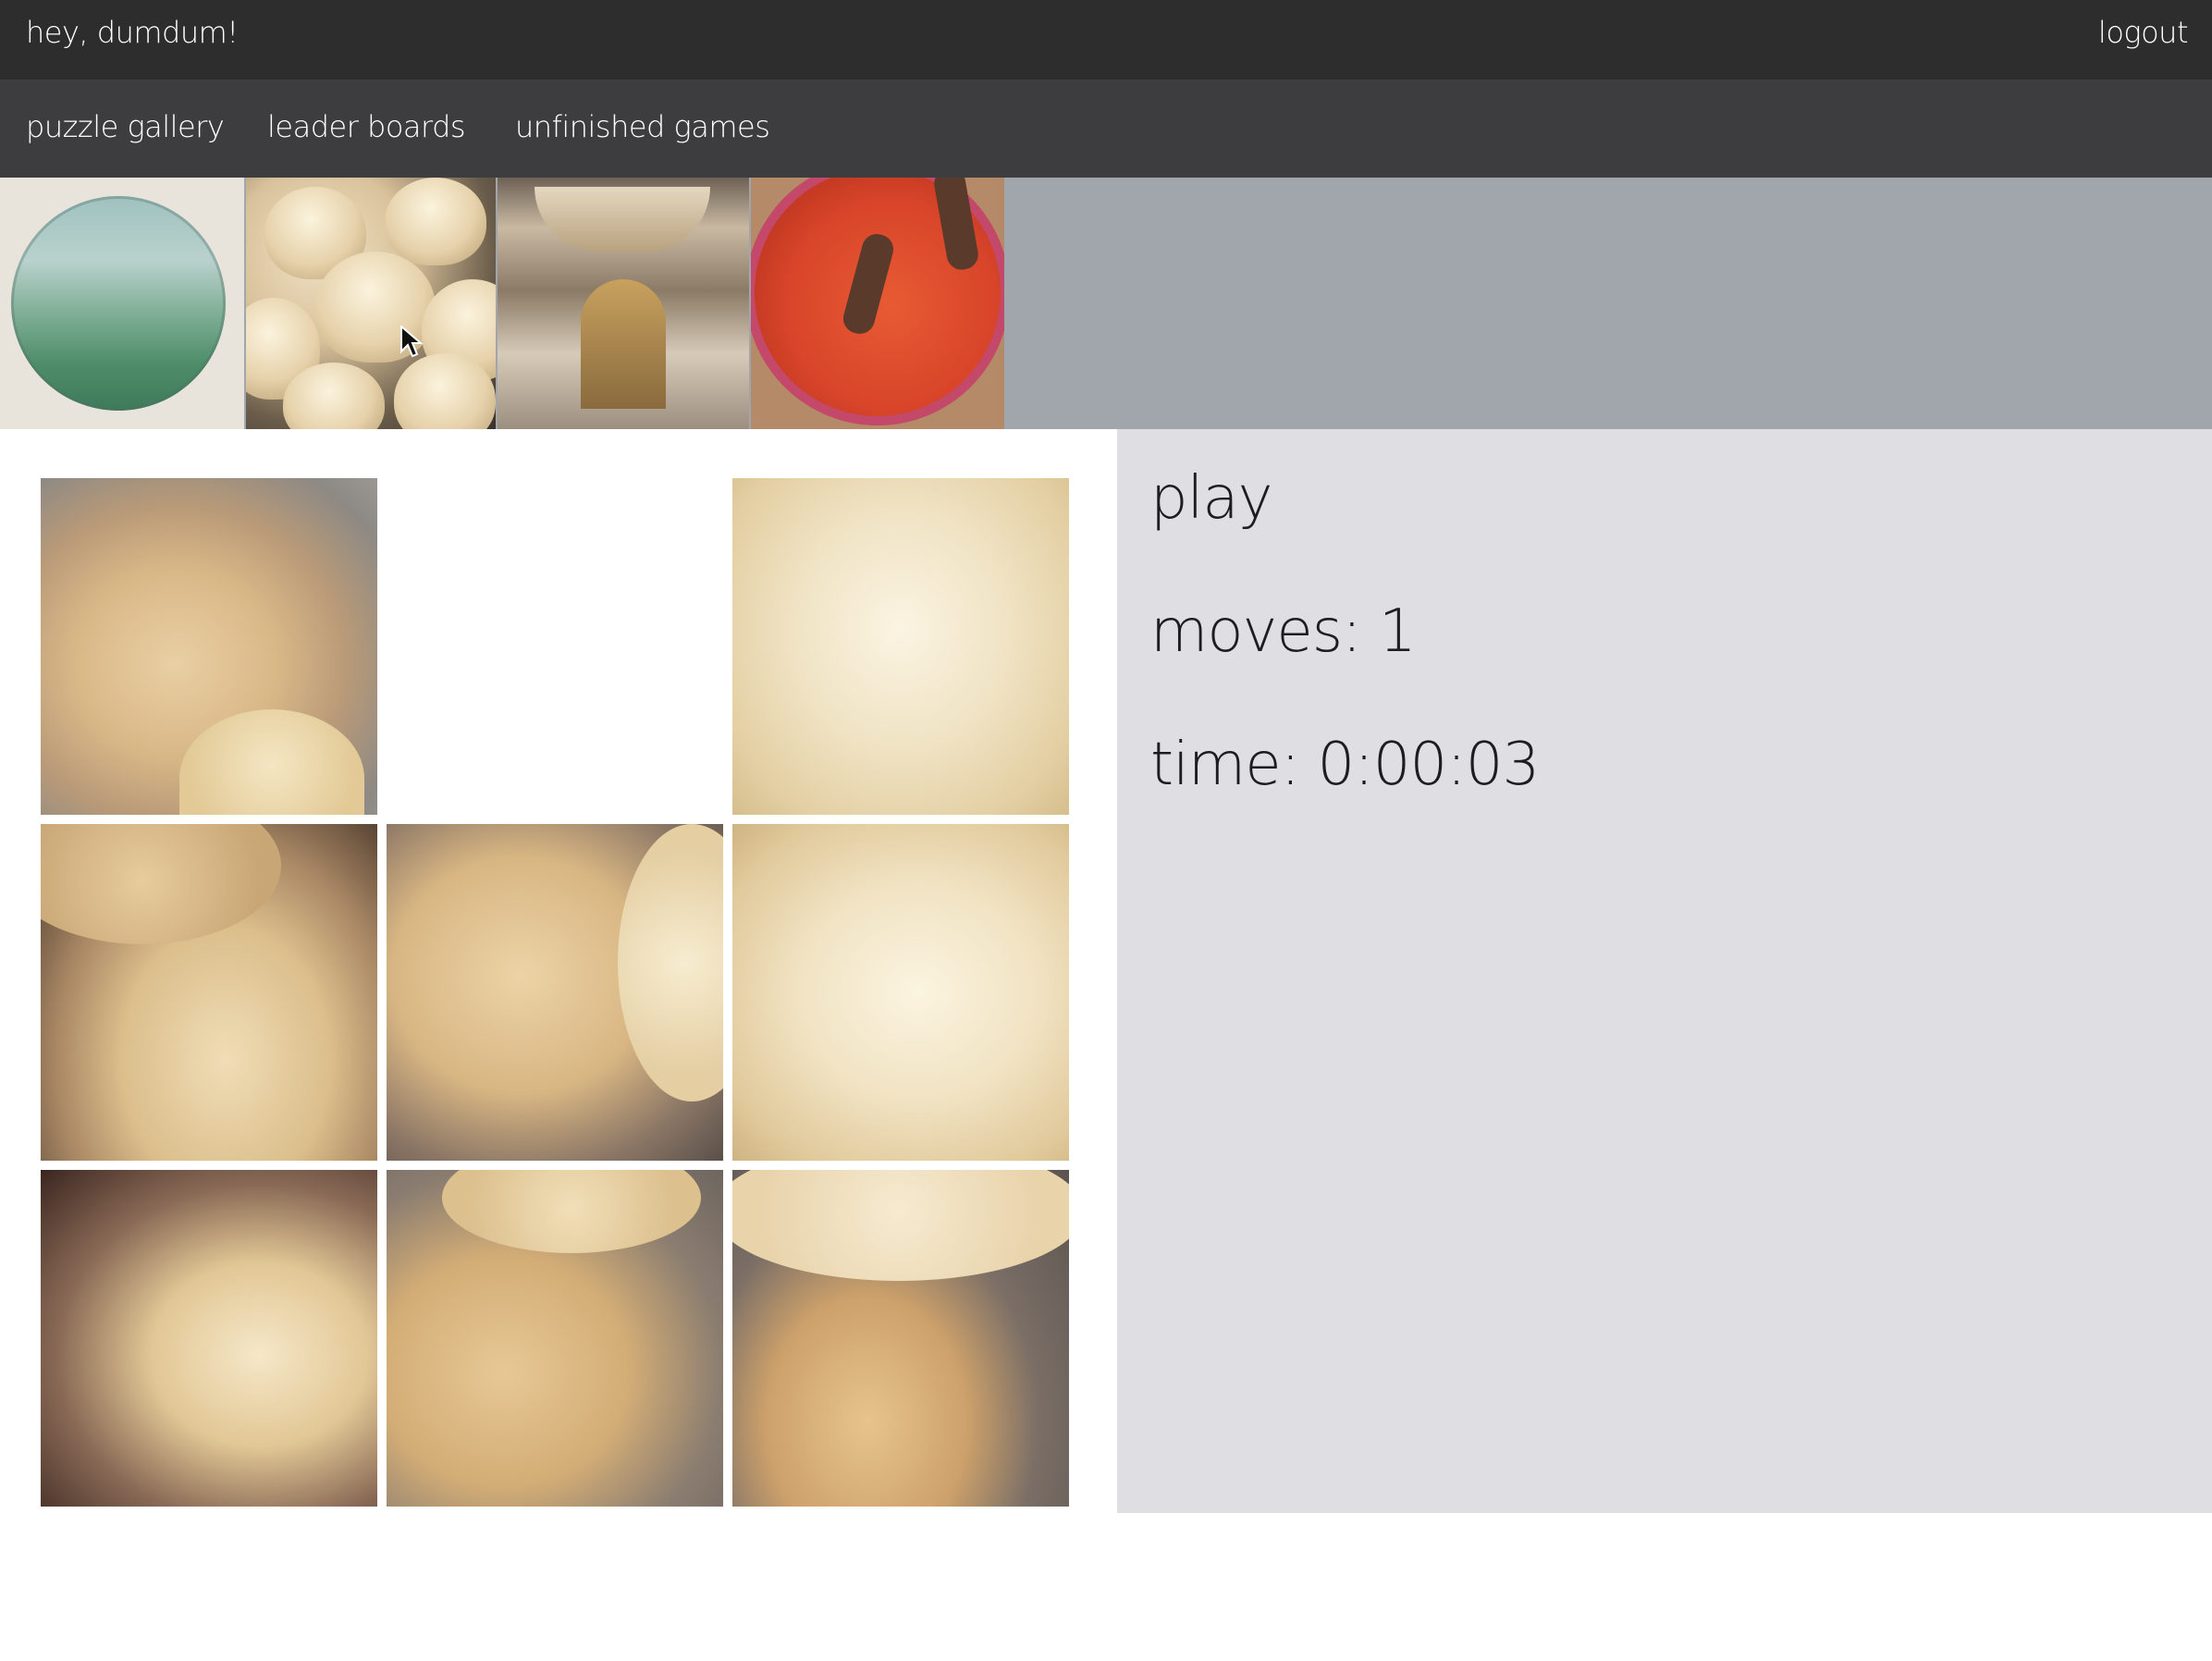  Describe the element at coordinates (1106, 40) in the screenshot. I see `top-bar: hey, dumdum! logout` at that location.